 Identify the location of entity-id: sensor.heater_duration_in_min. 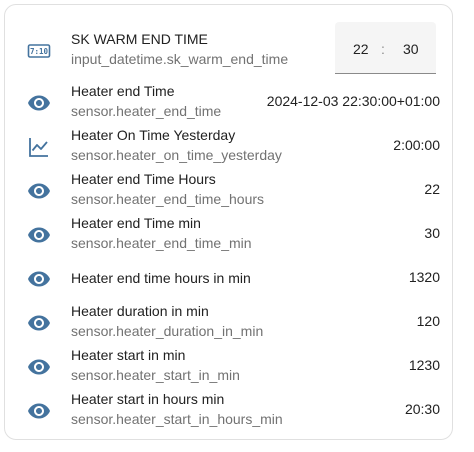
(167, 331).